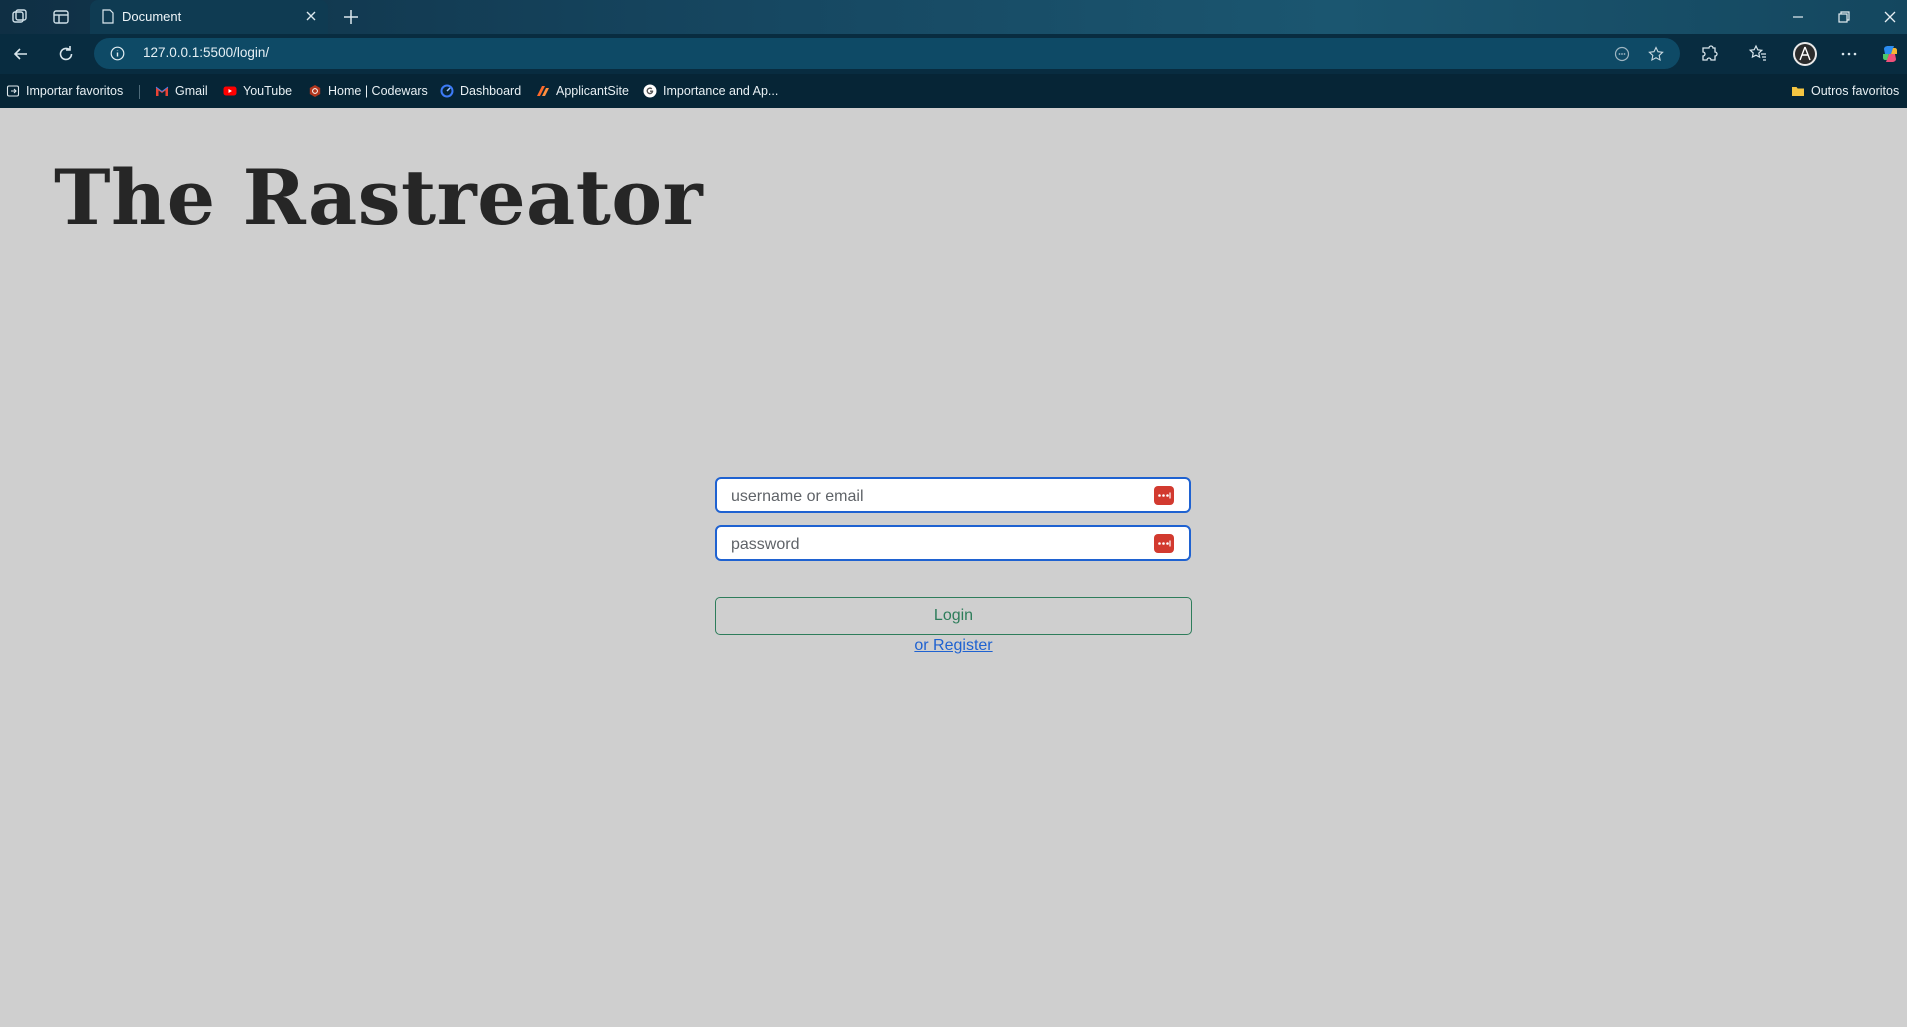  I want to click on folder-icon, so click(1798, 91).